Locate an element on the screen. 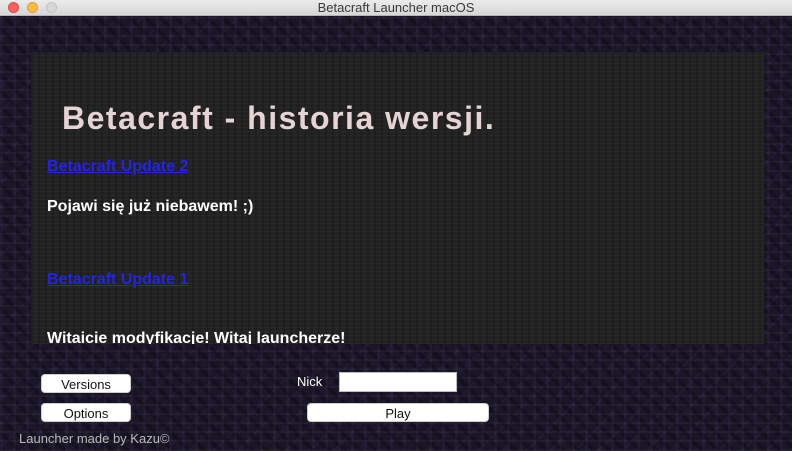 This screenshot has width=792, height=451. nick-label: Nick is located at coordinates (310, 381).